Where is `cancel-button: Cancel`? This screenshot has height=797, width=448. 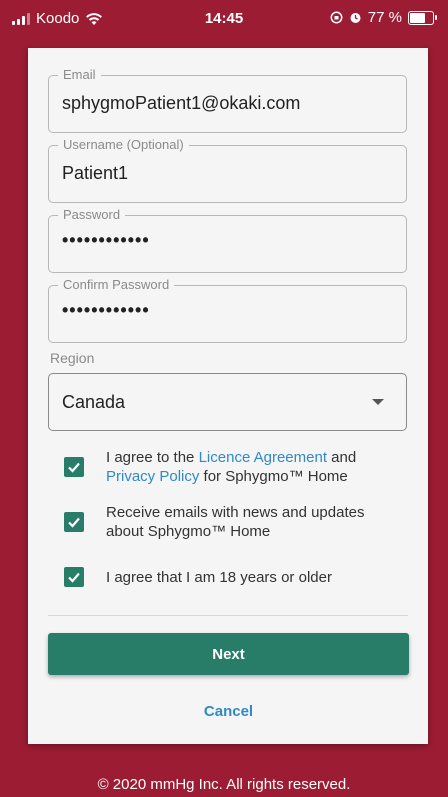
cancel-button: Cancel is located at coordinates (228, 711).